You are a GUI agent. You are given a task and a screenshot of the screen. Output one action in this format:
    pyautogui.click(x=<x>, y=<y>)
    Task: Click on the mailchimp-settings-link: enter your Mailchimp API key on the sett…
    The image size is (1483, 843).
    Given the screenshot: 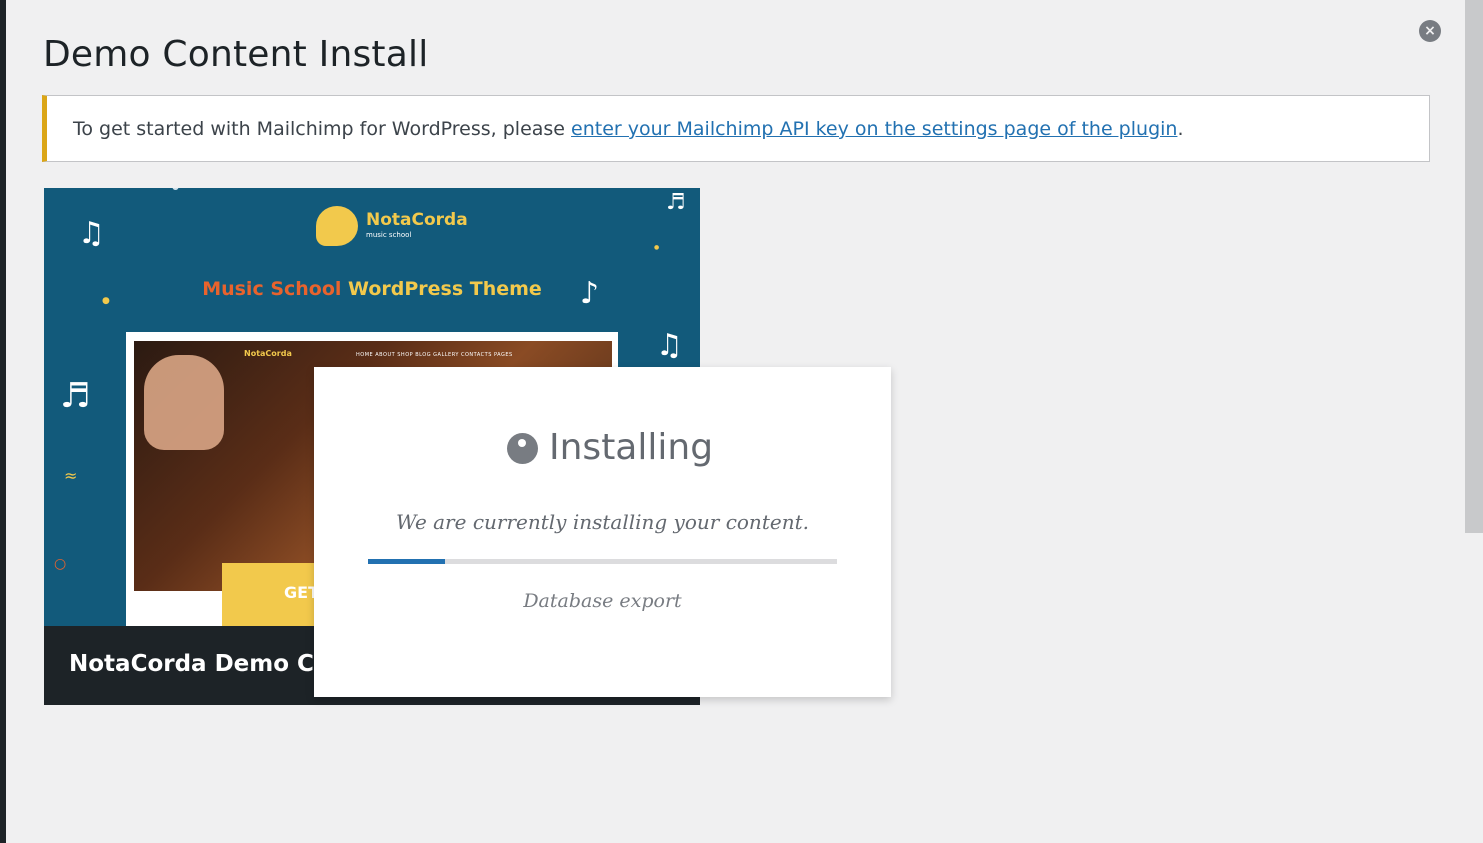 What is the action you would take?
    pyautogui.click(x=874, y=129)
    